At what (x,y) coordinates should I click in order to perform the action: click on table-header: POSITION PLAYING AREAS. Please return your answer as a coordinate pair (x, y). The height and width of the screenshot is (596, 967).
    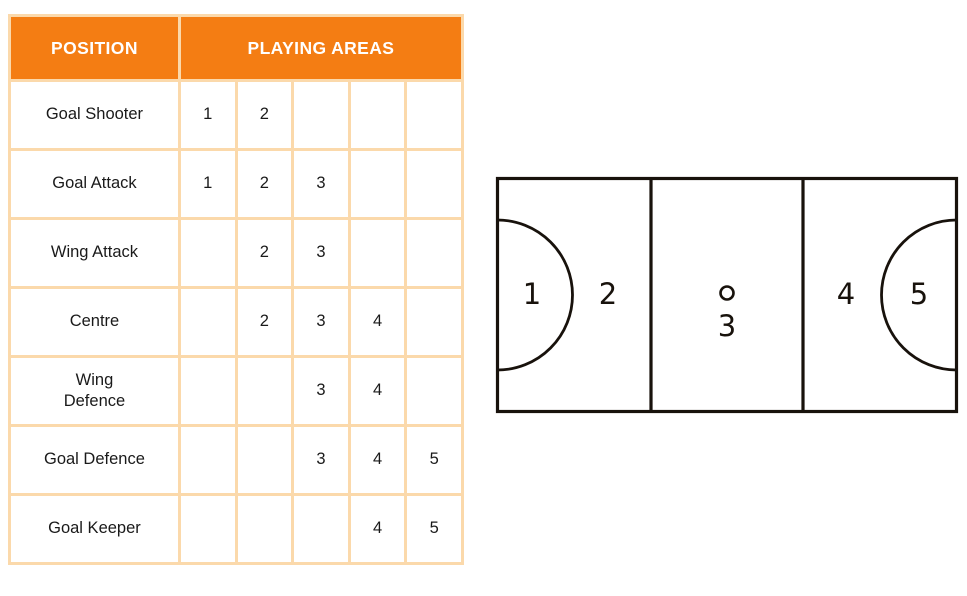
    Looking at the image, I should click on (236, 48).